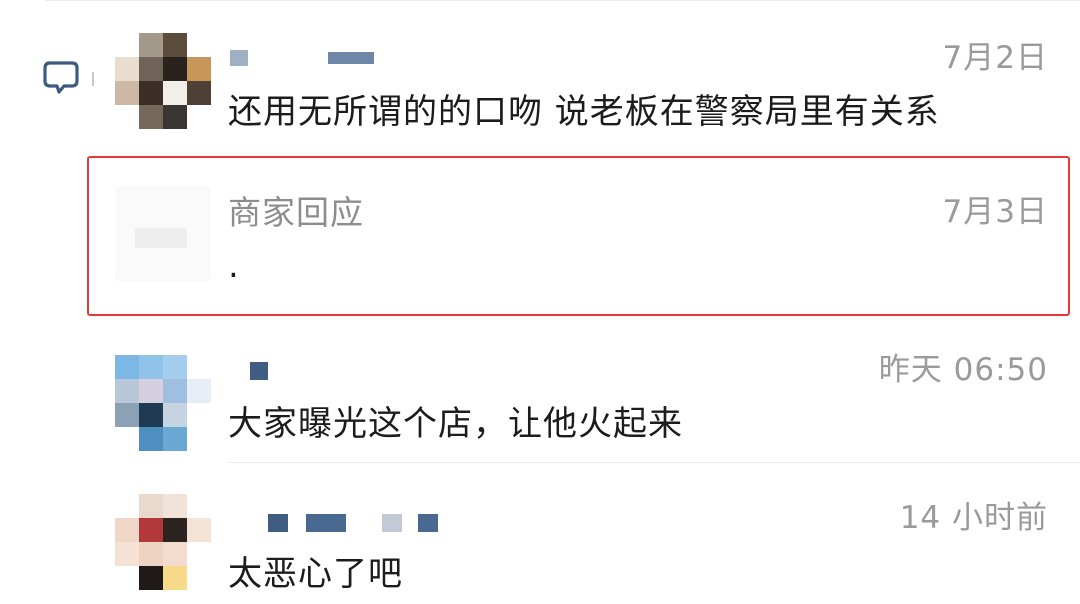  Describe the element at coordinates (315, 574) in the screenshot. I see `comment-text: 太恶心了吧` at that location.